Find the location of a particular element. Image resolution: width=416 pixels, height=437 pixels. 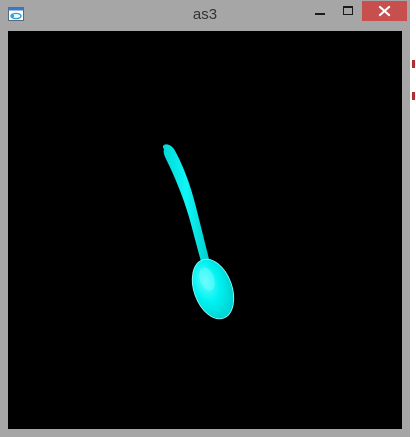

maximize-icon is located at coordinates (348, 10).